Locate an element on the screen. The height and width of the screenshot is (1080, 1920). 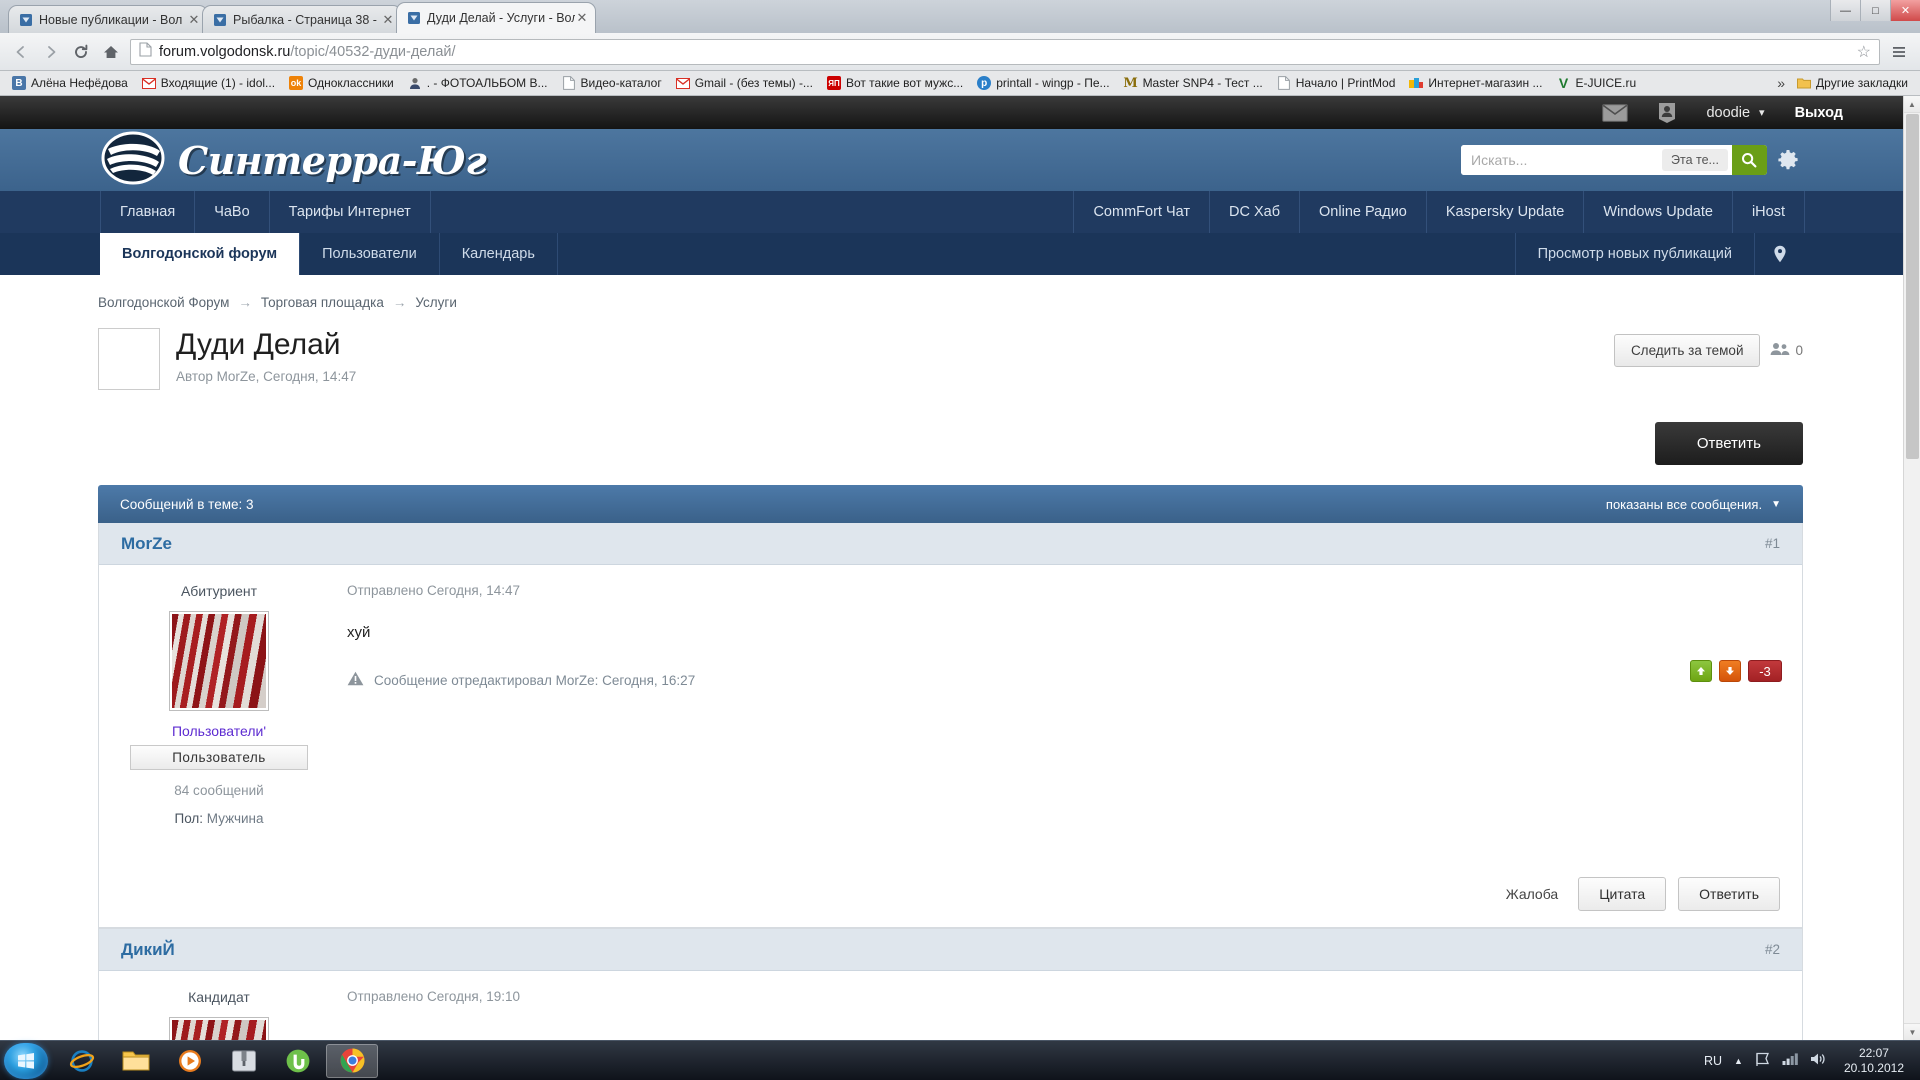
user-card-icon is located at coordinates (1667, 113).